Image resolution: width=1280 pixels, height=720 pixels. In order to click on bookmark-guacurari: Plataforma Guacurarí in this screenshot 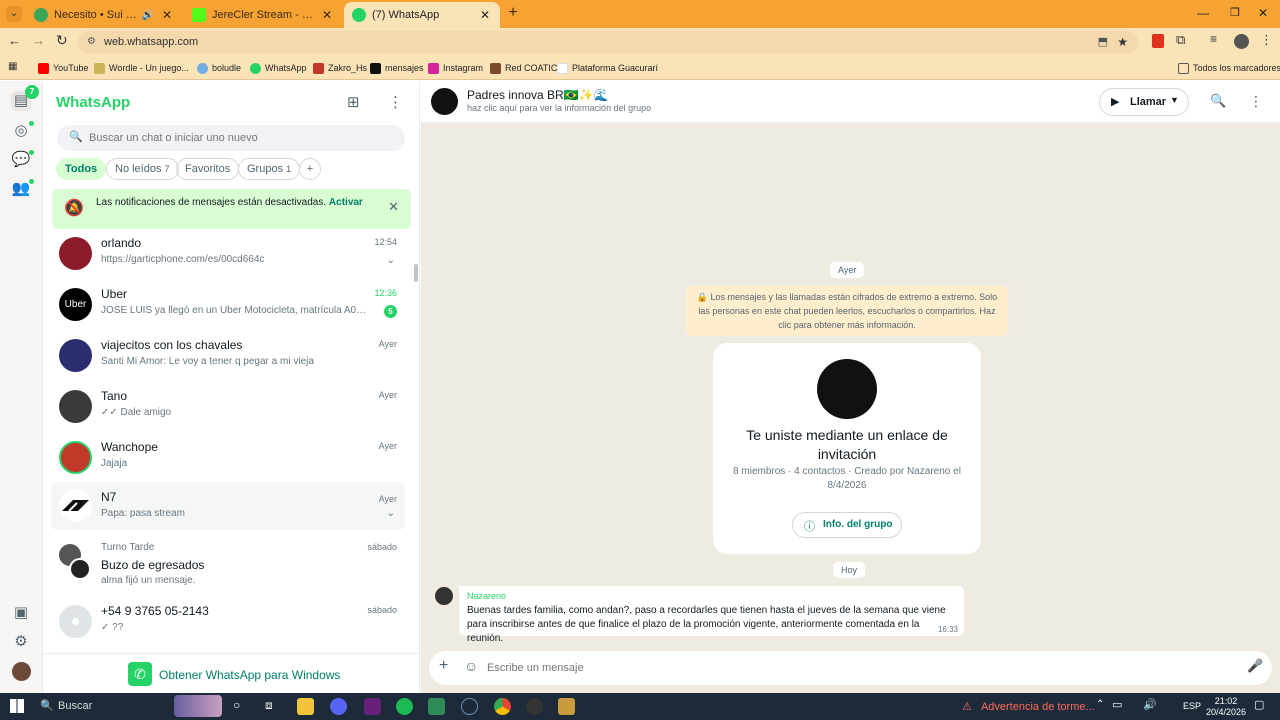, I will do `click(607, 68)`.